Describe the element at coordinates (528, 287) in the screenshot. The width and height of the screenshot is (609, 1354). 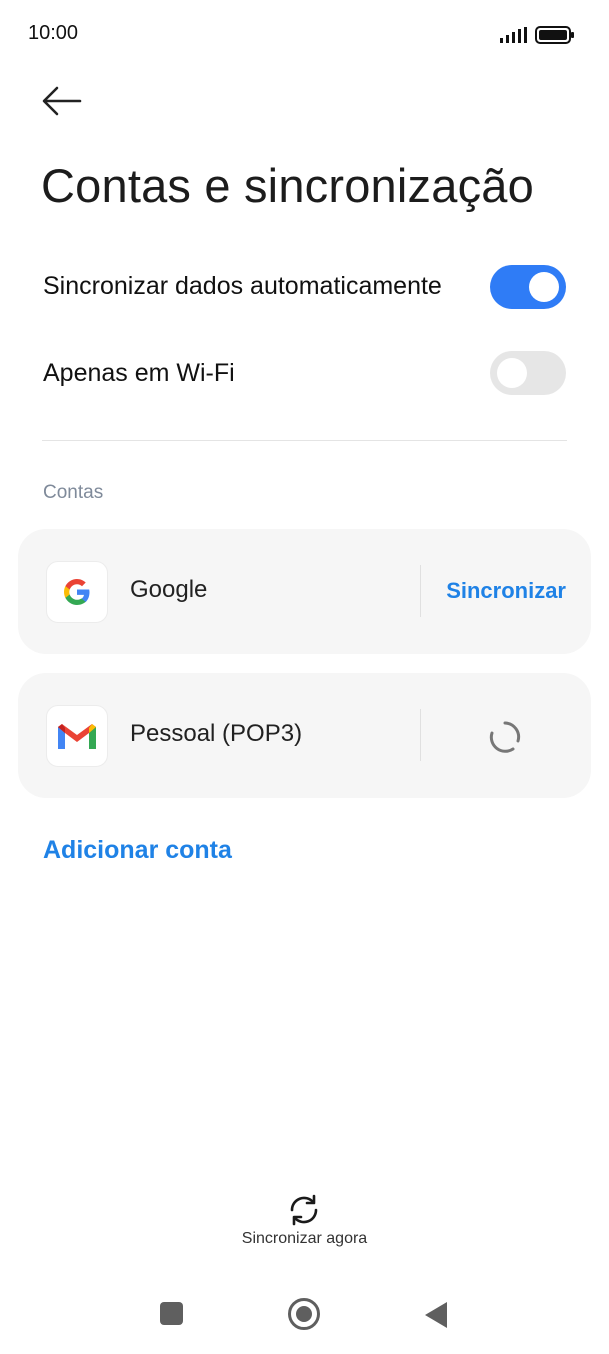
I see `auto-sync-toggle` at that location.